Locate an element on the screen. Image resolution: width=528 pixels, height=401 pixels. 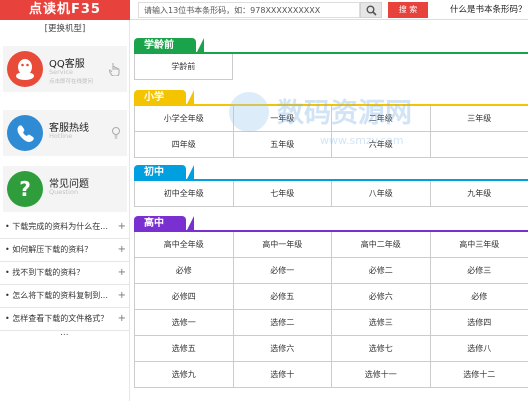
grade-cell: 高中全年级 is located at coordinates (184, 245).